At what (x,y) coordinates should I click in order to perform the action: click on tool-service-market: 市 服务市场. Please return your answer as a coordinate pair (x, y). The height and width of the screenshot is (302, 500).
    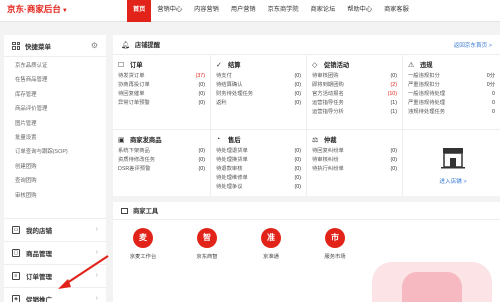
    Looking at the image, I should click on (335, 244).